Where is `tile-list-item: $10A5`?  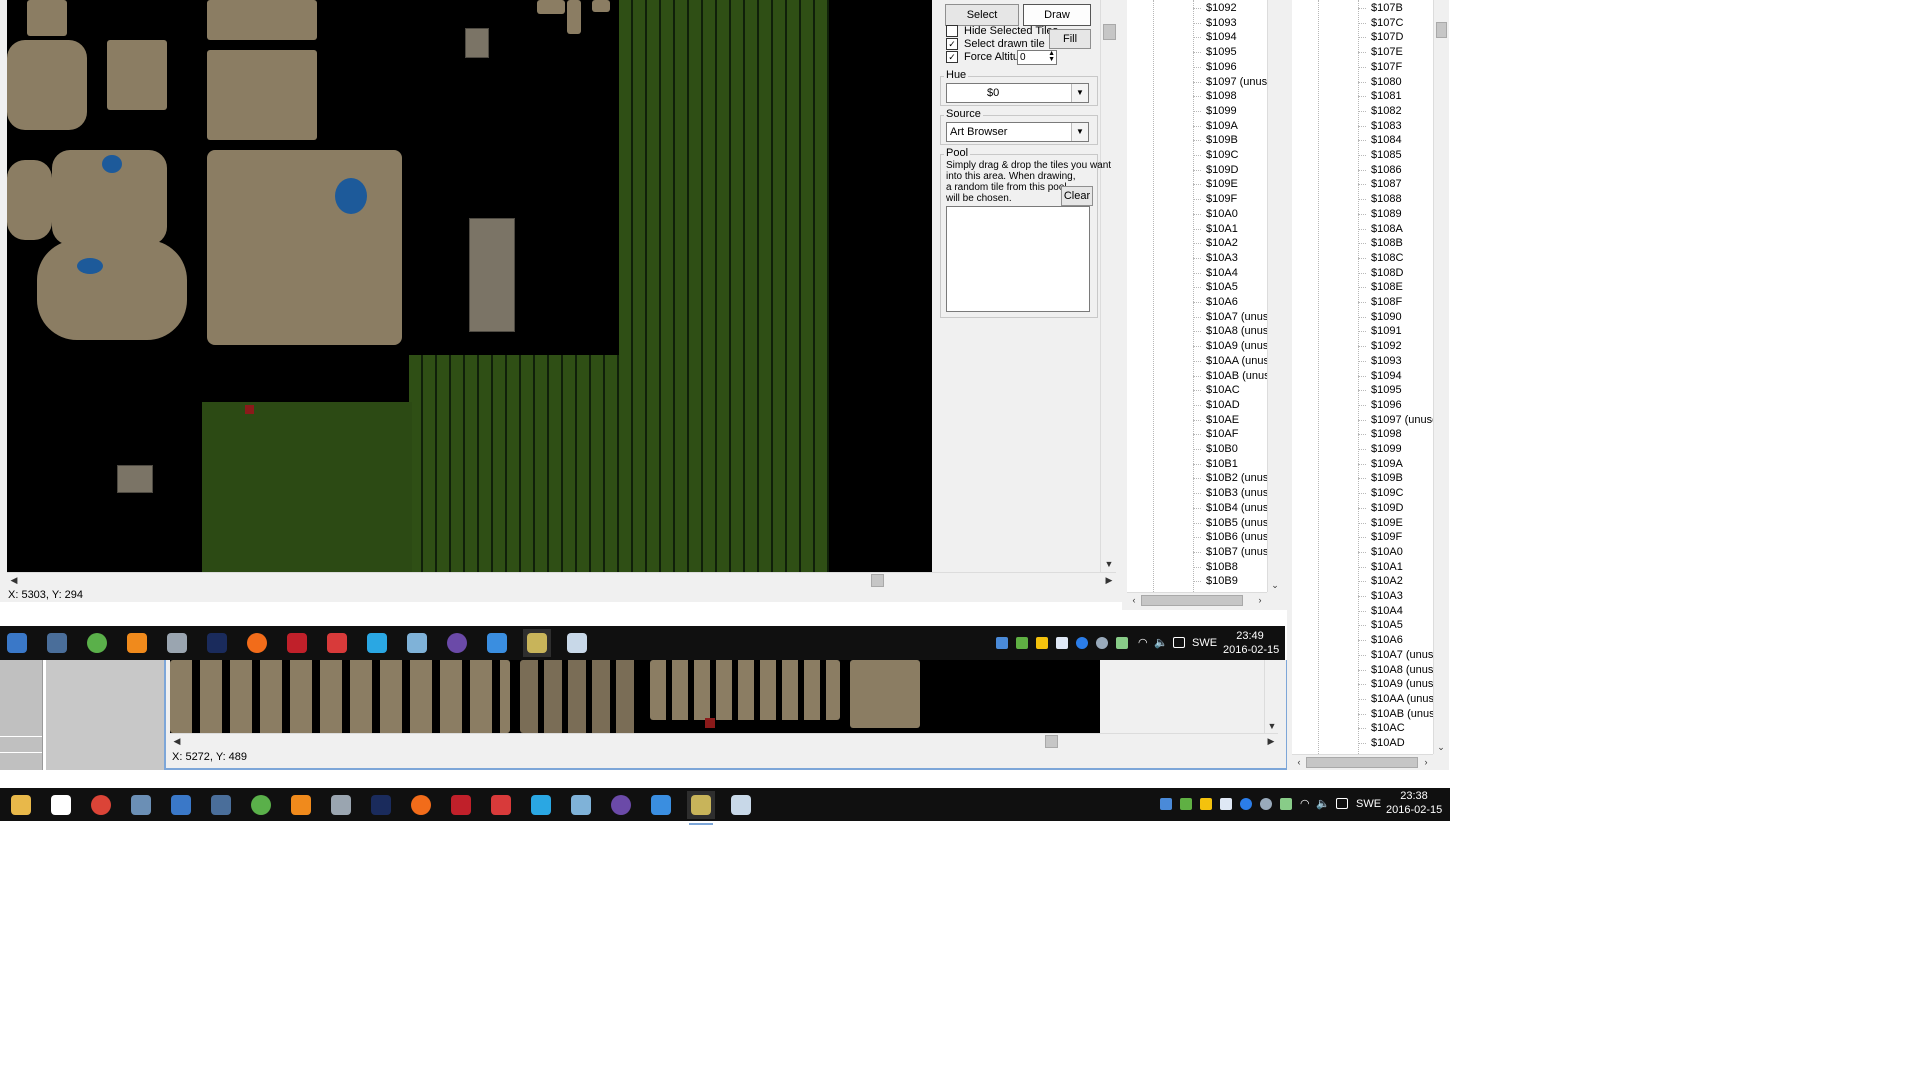 tile-list-item: $10A5 is located at coordinates (1222, 287).